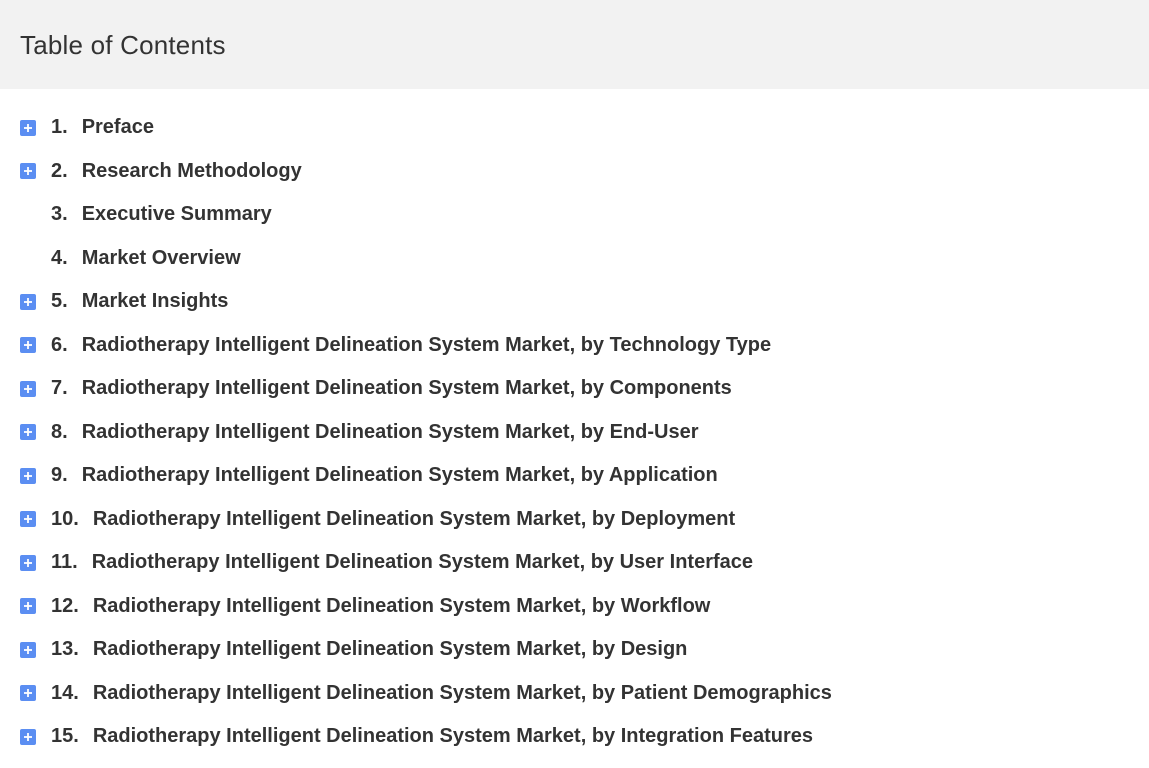  I want to click on toc-item: 4. Market Overview, so click(574, 259).